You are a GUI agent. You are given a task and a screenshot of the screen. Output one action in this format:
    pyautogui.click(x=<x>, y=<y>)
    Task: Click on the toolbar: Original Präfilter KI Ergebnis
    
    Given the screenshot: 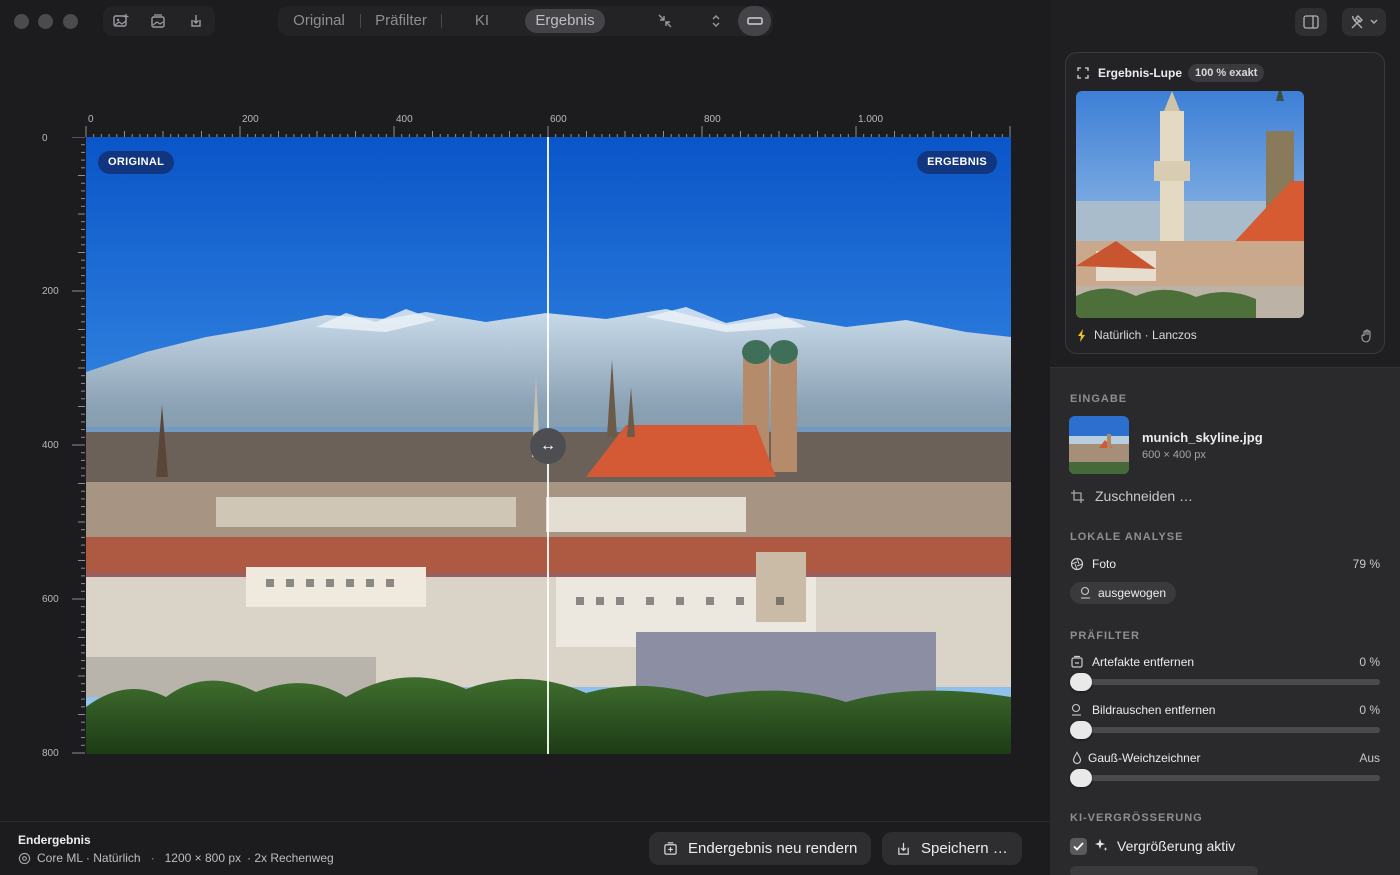 What is the action you would take?
    pyautogui.click(x=525, y=22)
    